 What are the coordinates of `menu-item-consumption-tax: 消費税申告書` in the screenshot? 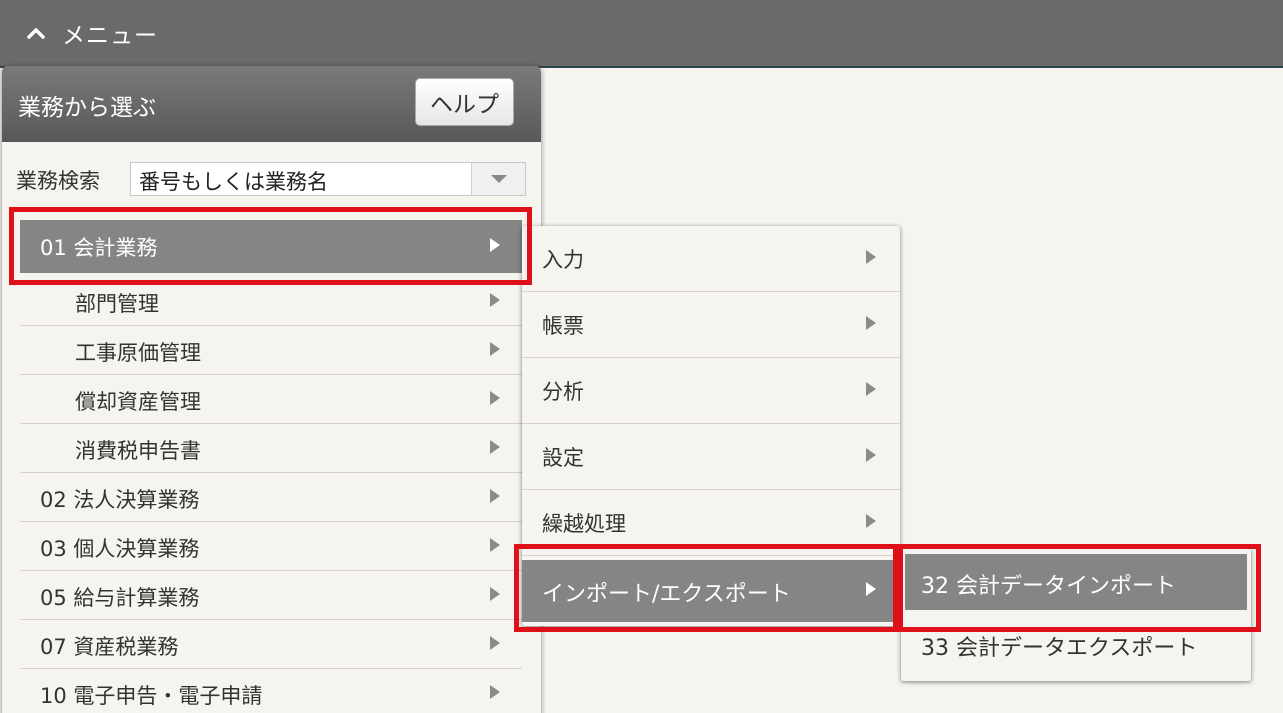 It's located at (271, 448).